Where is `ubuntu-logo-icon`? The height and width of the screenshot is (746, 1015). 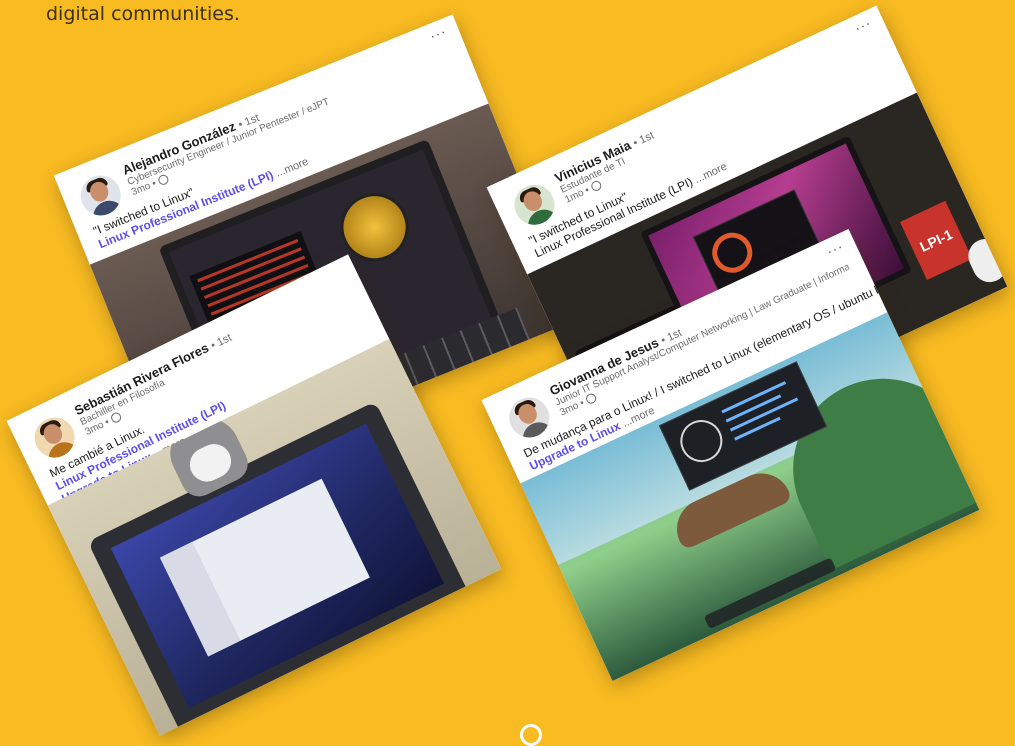
ubuntu-logo-icon is located at coordinates (732, 253).